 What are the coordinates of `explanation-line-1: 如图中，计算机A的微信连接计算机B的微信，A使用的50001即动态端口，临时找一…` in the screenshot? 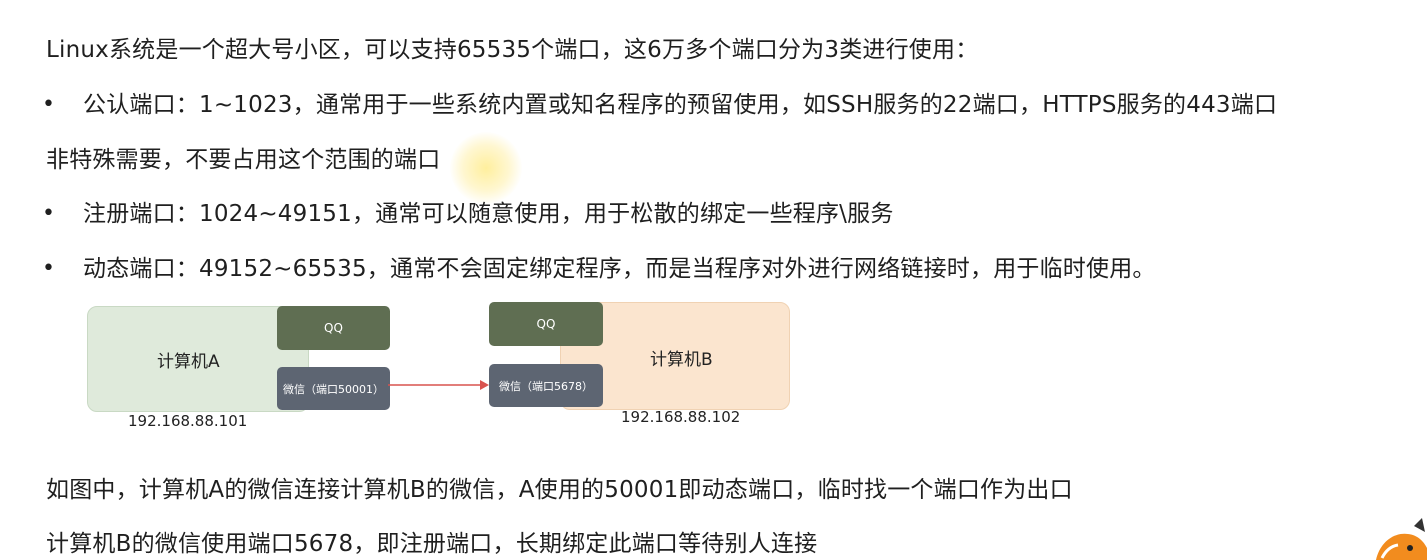 It's located at (559, 490).